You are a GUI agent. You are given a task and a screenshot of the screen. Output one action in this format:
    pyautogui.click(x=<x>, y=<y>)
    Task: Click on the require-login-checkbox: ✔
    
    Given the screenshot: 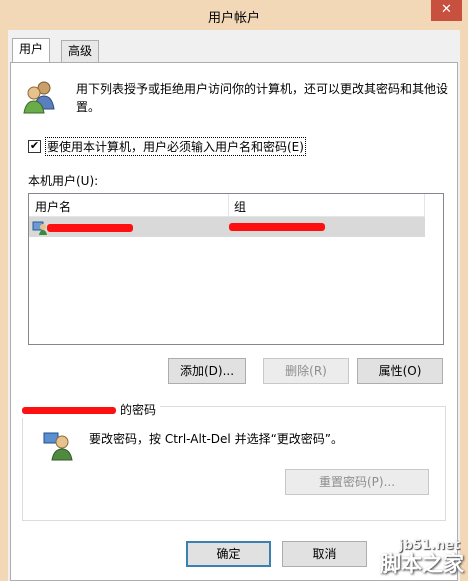 What is the action you would take?
    pyautogui.click(x=34, y=146)
    